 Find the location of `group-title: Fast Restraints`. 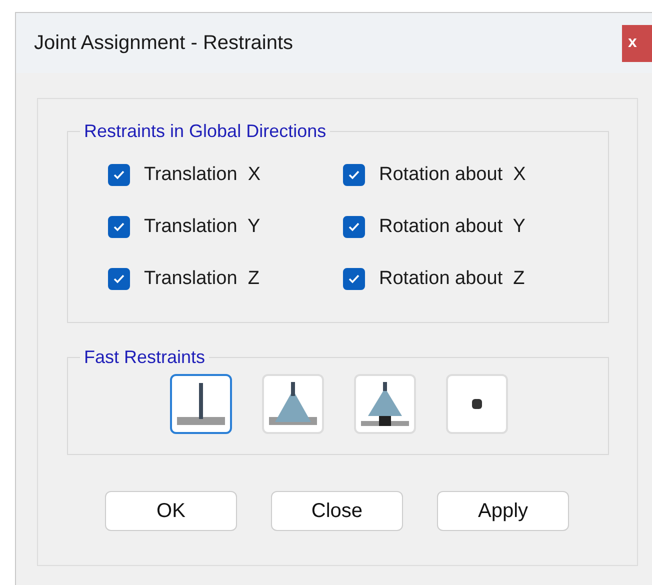

group-title: Fast Restraints is located at coordinates (144, 357).